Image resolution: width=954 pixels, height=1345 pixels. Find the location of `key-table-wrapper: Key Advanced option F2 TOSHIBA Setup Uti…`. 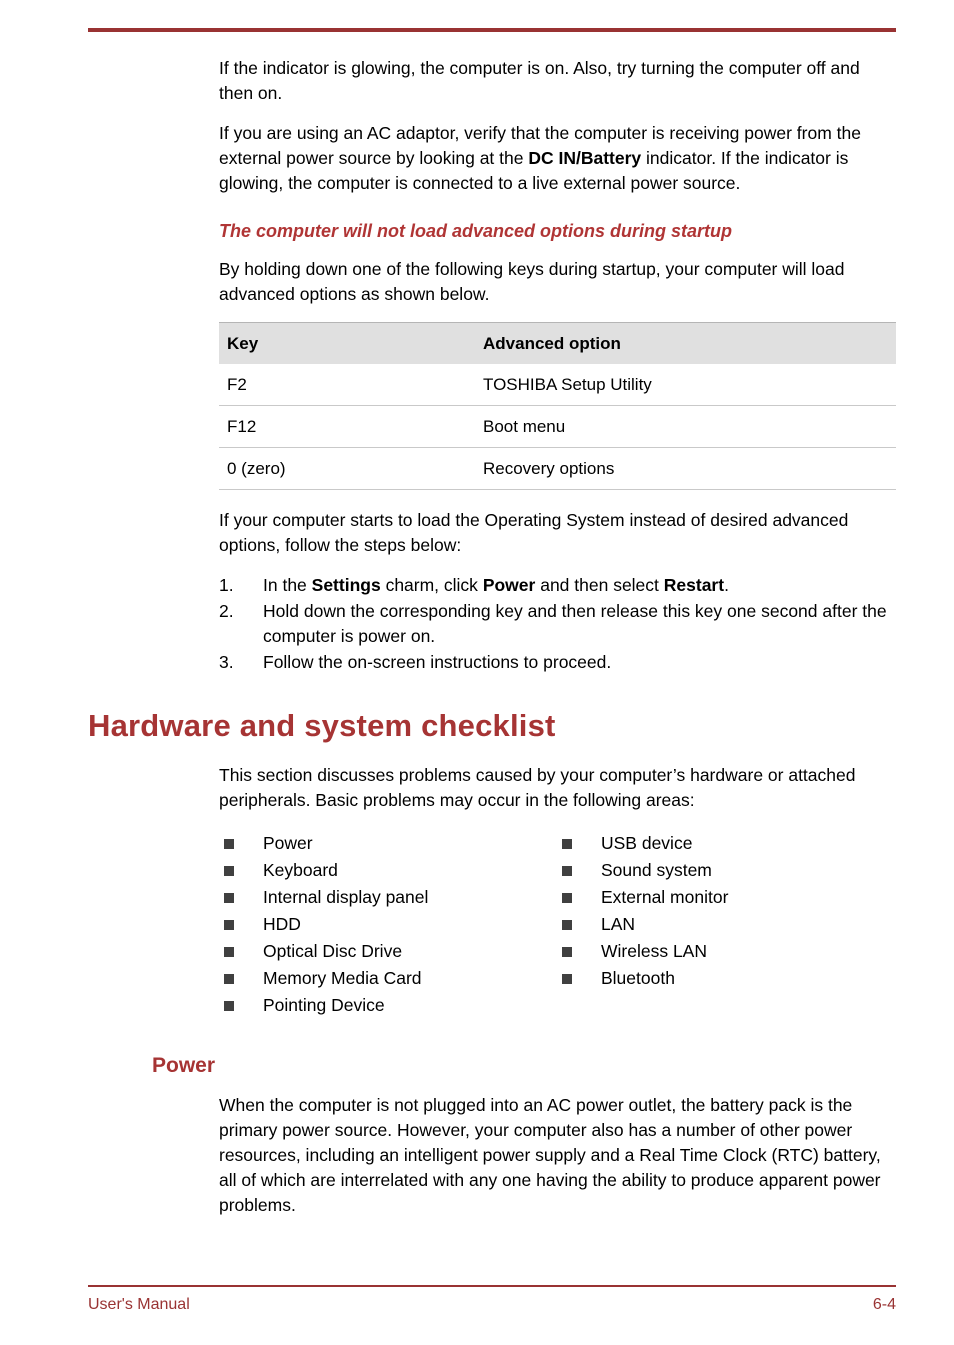

key-table-wrapper: Key Advanced option F2 TOSHIBA Setup Uti… is located at coordinates (477, 406).